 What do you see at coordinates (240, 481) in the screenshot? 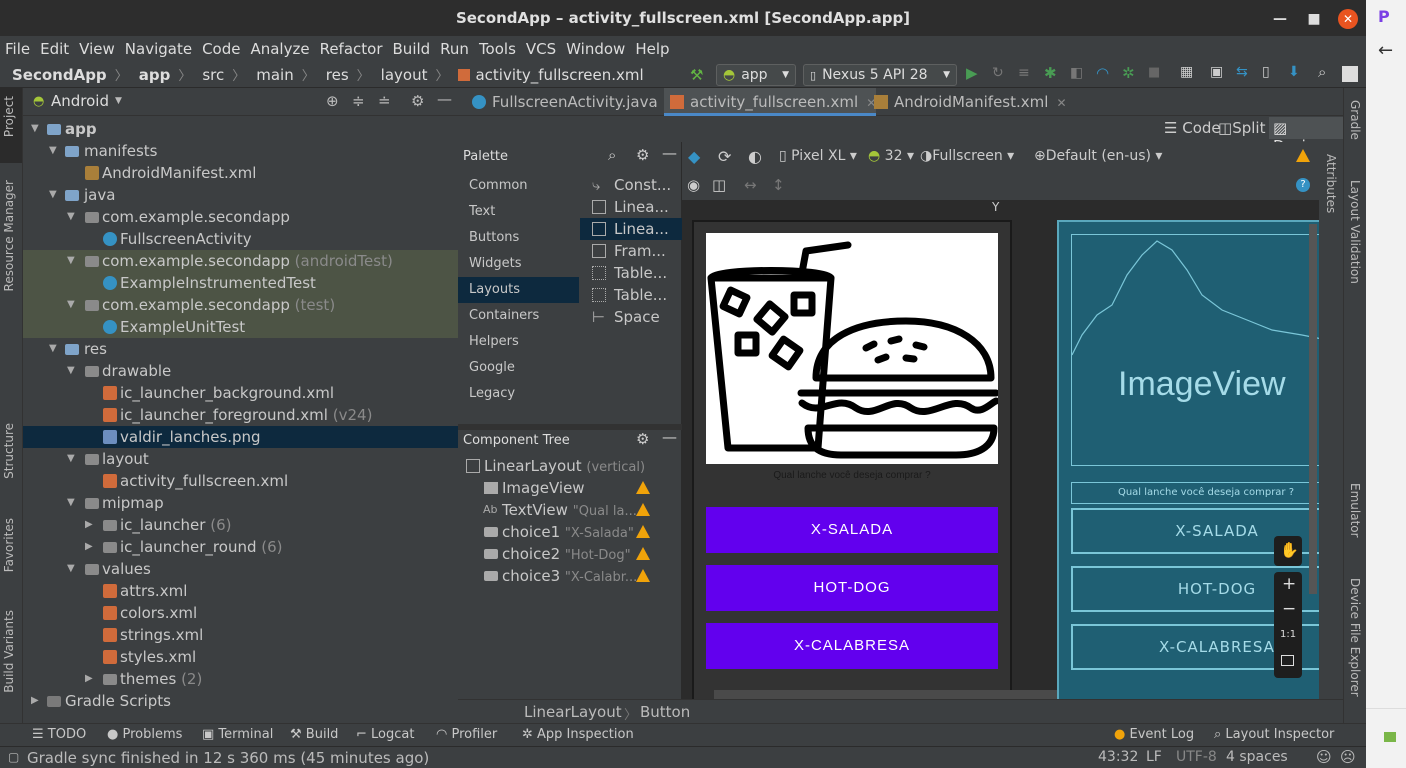
I see `tree-item: activity_fullscreen.xml` at bounding box center [240, 481].